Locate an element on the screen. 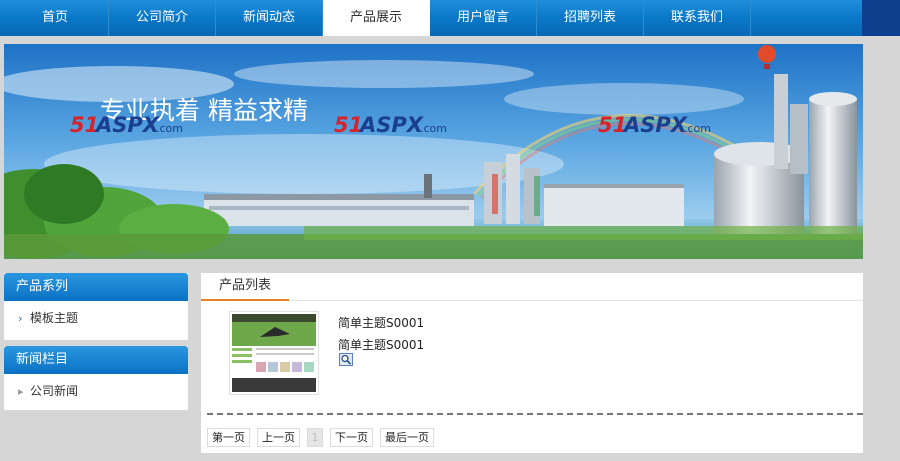  sidebar-products: 产品系列 › 模板主题 is located at coordinates (96, 306).